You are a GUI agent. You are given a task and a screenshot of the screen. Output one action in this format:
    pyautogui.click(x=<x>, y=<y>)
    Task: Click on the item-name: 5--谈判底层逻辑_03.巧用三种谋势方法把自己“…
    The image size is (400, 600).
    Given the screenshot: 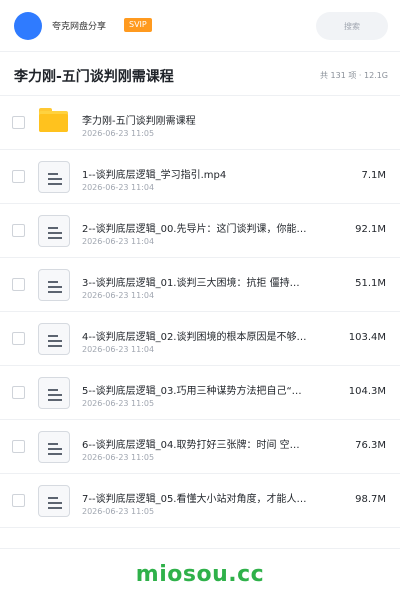 What is the action you would take?
    pyautogui.click(x=192, y=391)
    